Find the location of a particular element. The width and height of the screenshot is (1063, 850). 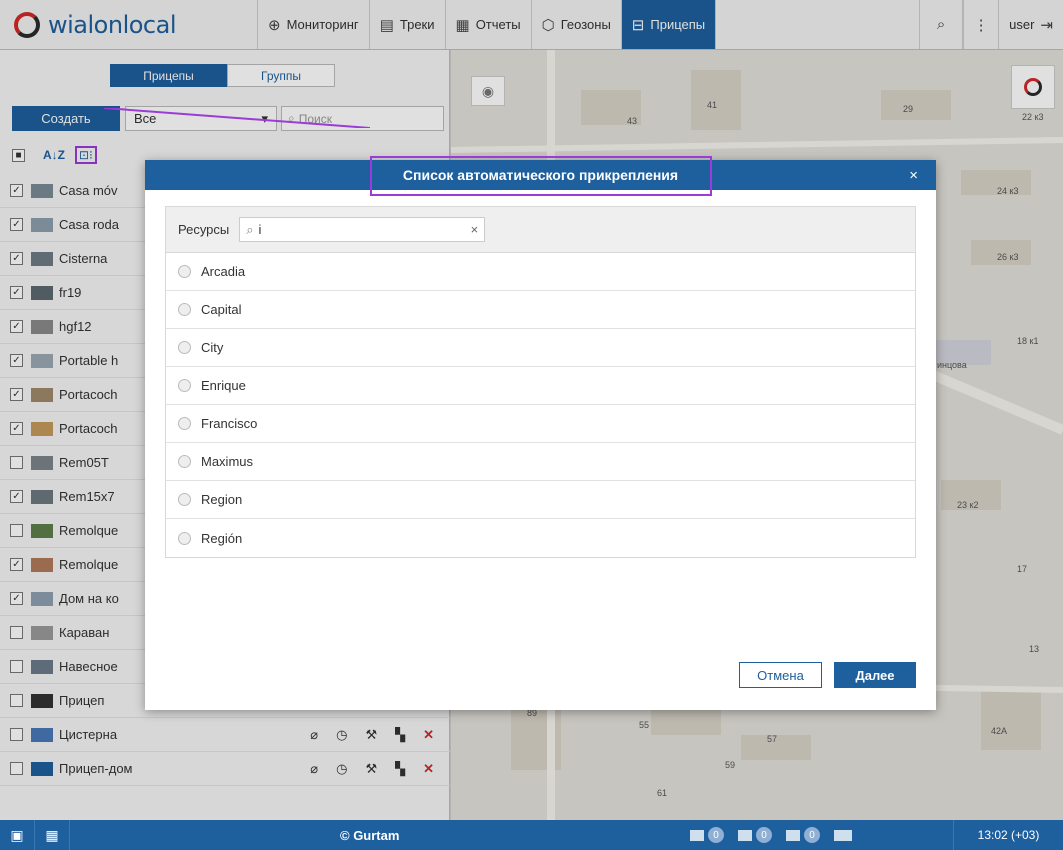

resource-name: City is located at coordinates (212, 347).